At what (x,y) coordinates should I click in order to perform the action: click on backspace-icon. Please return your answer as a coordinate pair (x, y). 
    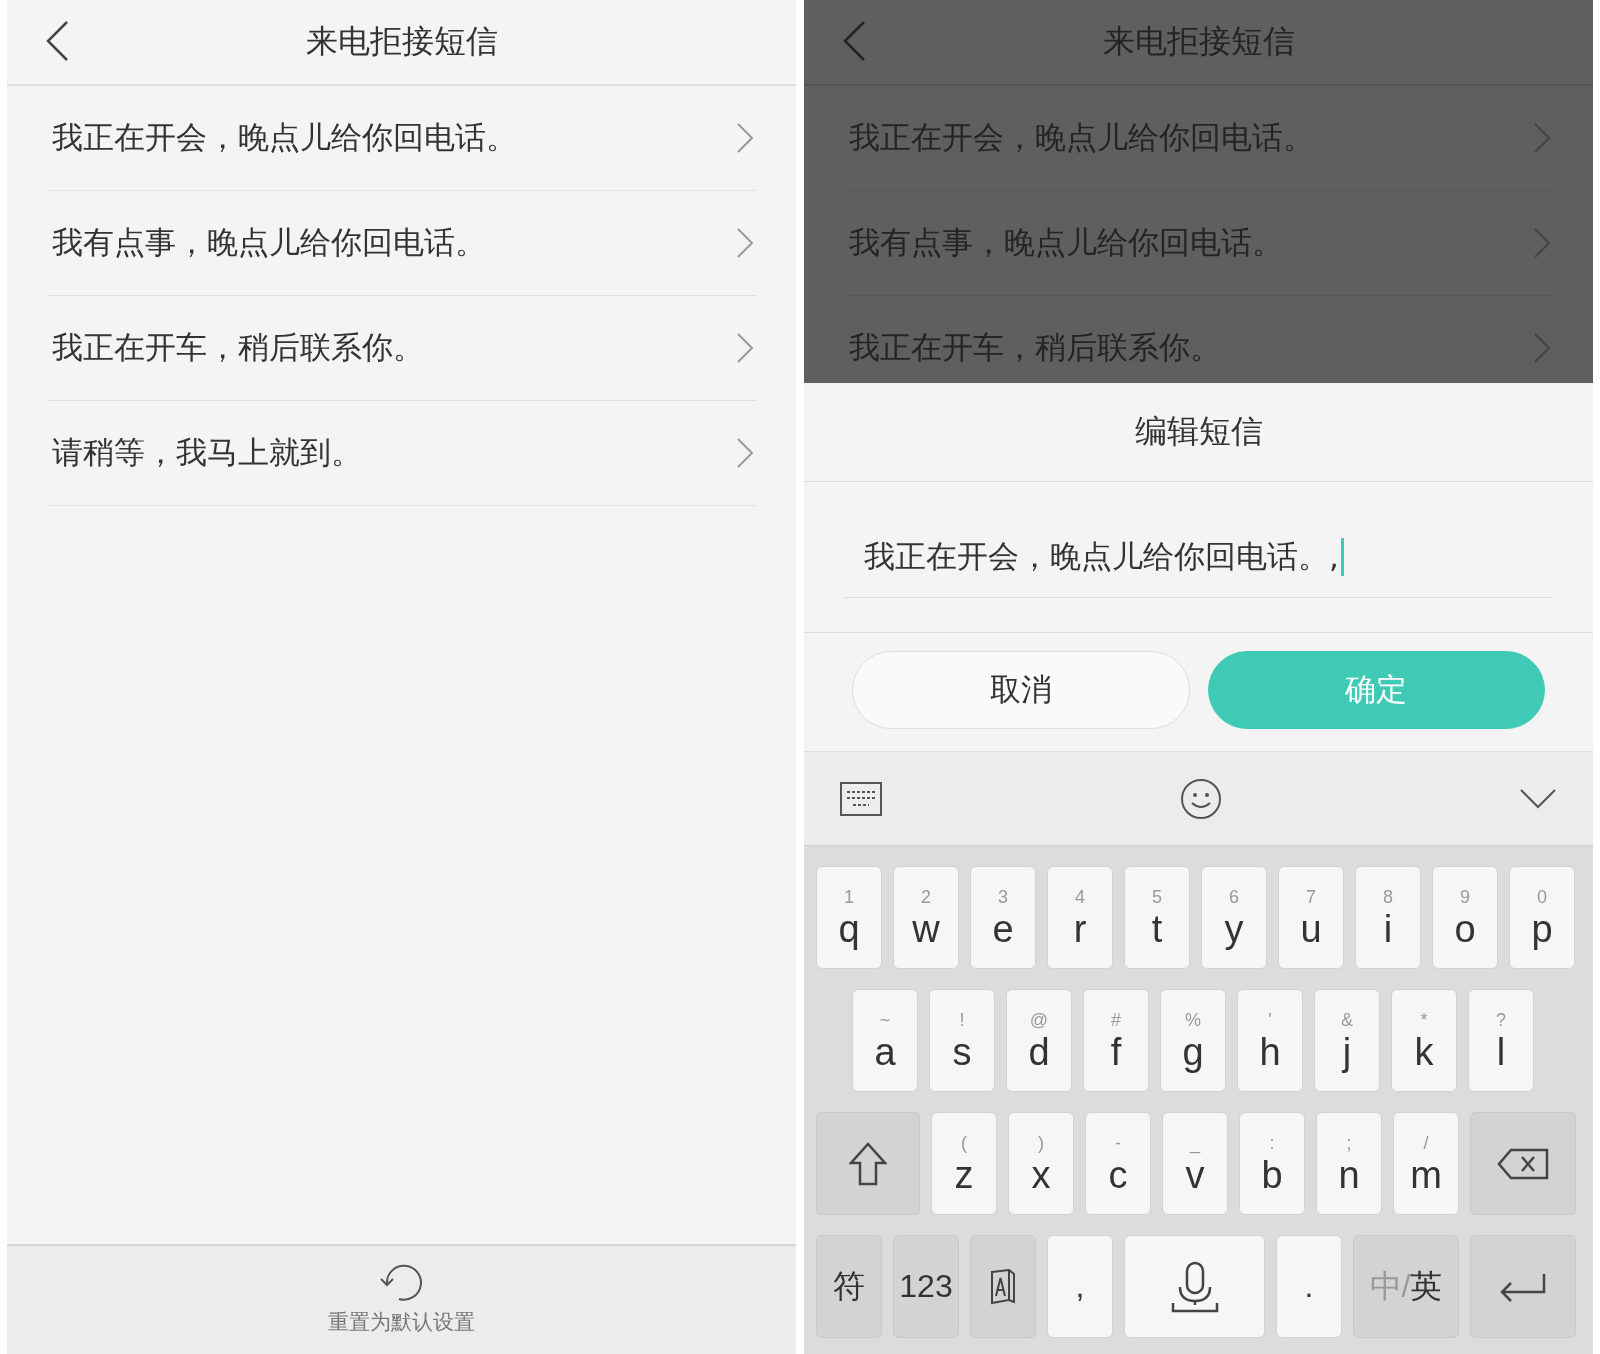
    Looking at the image, I should click on (1523, 1163).